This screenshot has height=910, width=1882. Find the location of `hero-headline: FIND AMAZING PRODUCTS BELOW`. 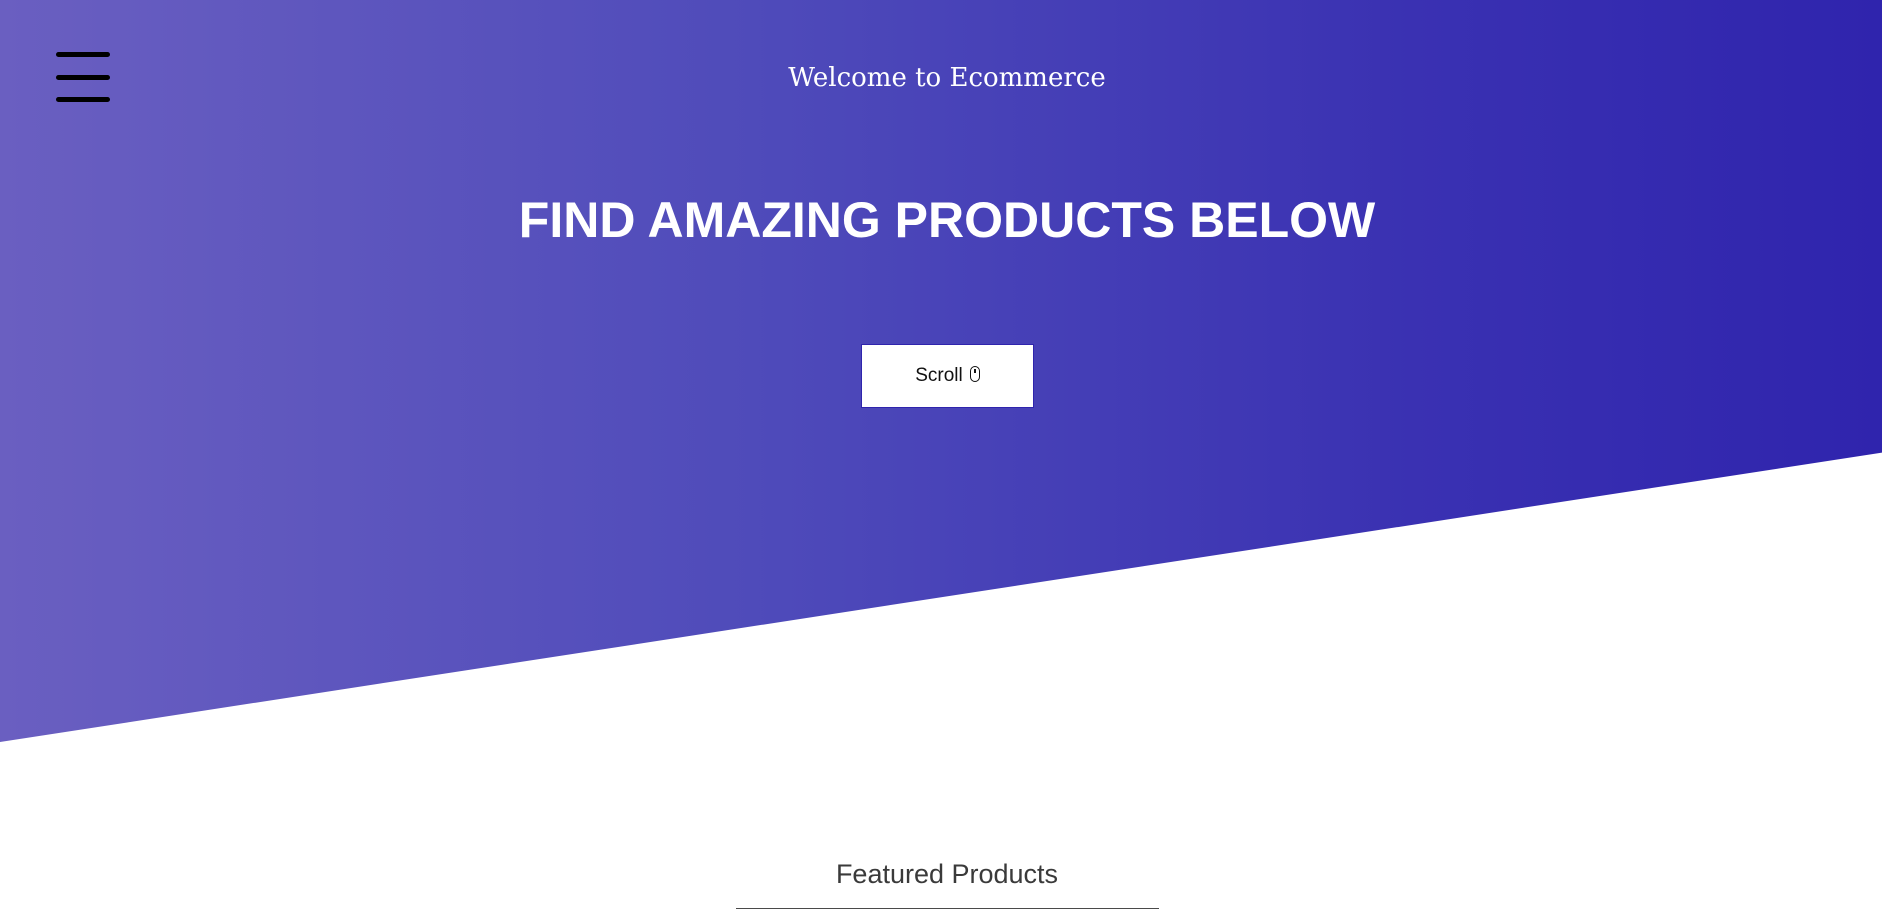

hero-headline: FIND AMAZING PRODUCTS BELOW is located at coordinates (947, 220).